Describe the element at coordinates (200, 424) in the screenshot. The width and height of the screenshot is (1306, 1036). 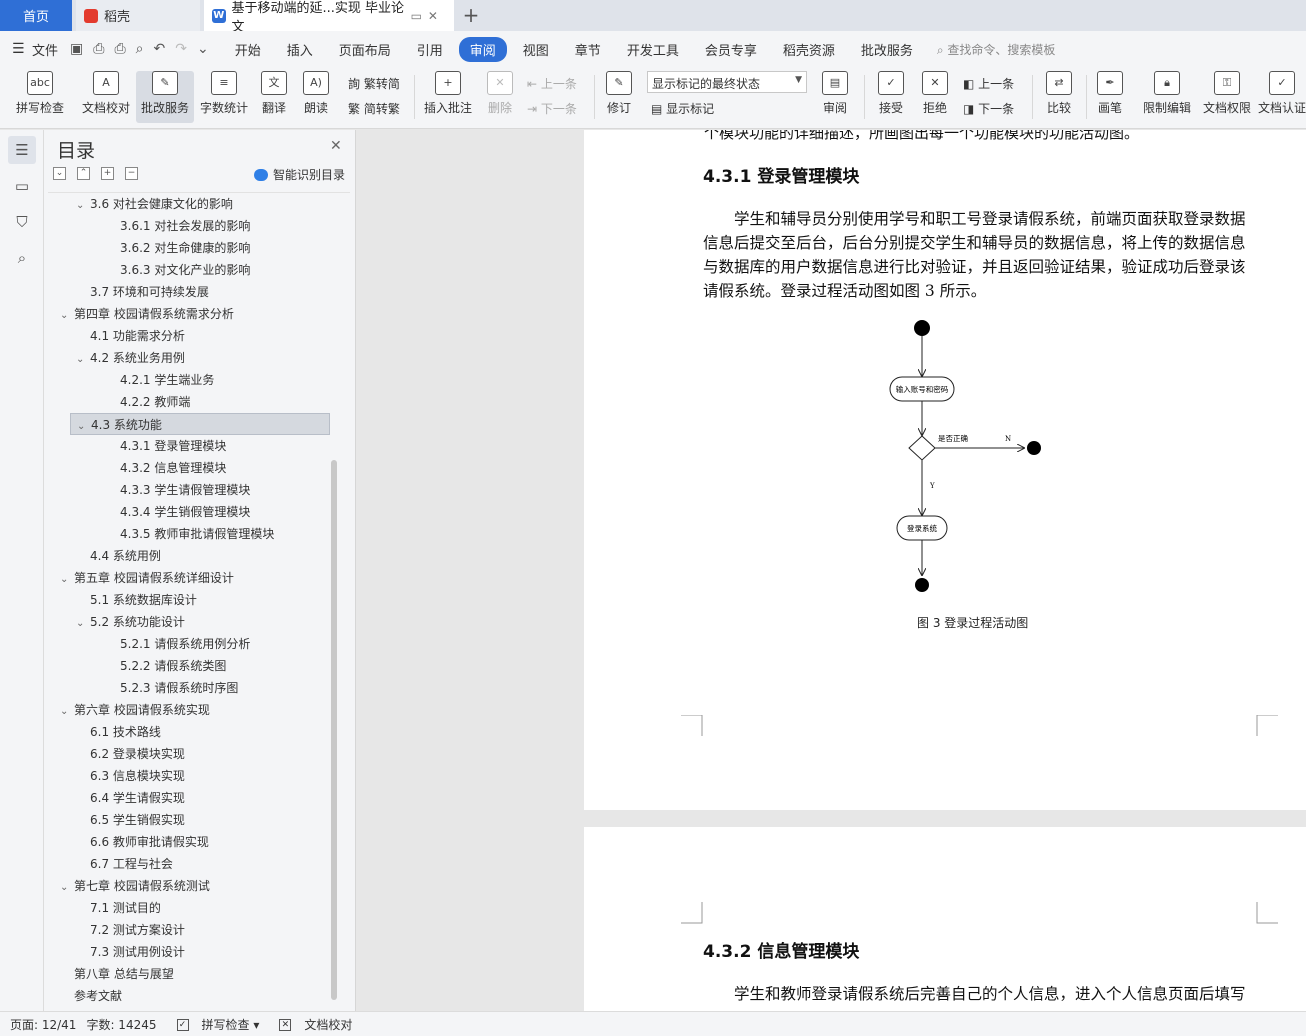
I see `toc-item: ⌄ 4.3 系统功能` at that location.